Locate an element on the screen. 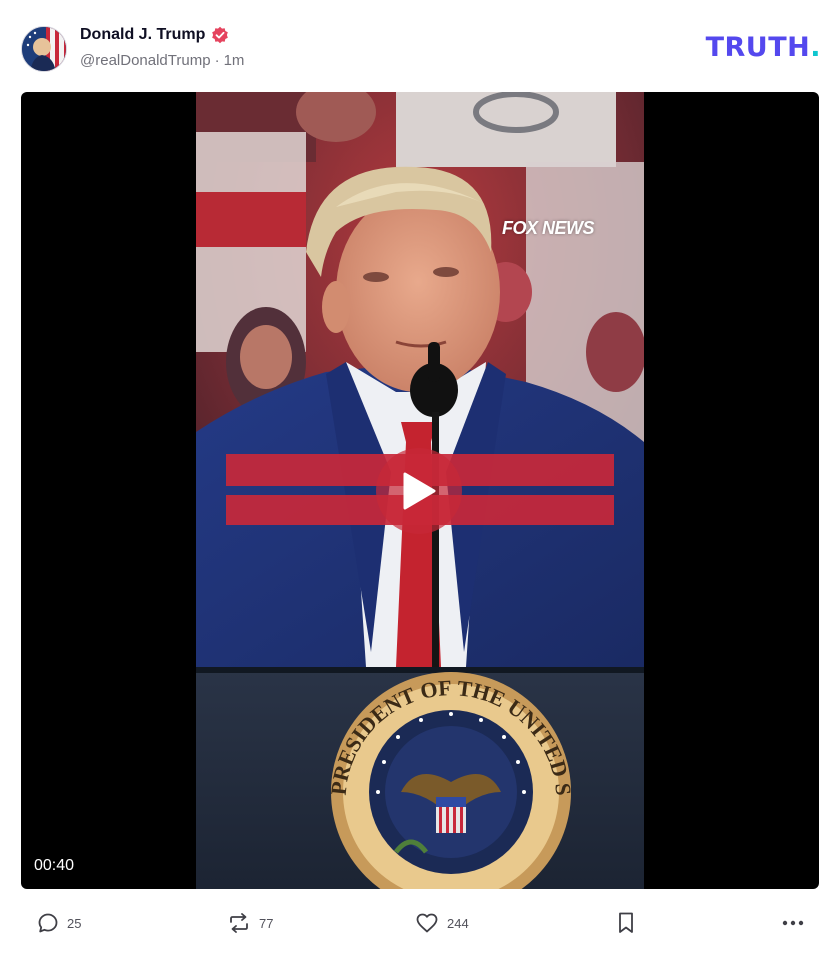 This screenshot has width=840, height=961. avatar is located at coordinates (44, 49).